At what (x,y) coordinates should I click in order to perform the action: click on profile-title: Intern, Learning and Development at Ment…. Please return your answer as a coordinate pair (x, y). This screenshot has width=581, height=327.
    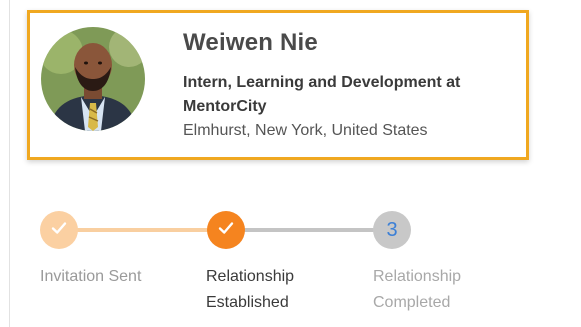
    Looking at the image, I should click on (322, 94).